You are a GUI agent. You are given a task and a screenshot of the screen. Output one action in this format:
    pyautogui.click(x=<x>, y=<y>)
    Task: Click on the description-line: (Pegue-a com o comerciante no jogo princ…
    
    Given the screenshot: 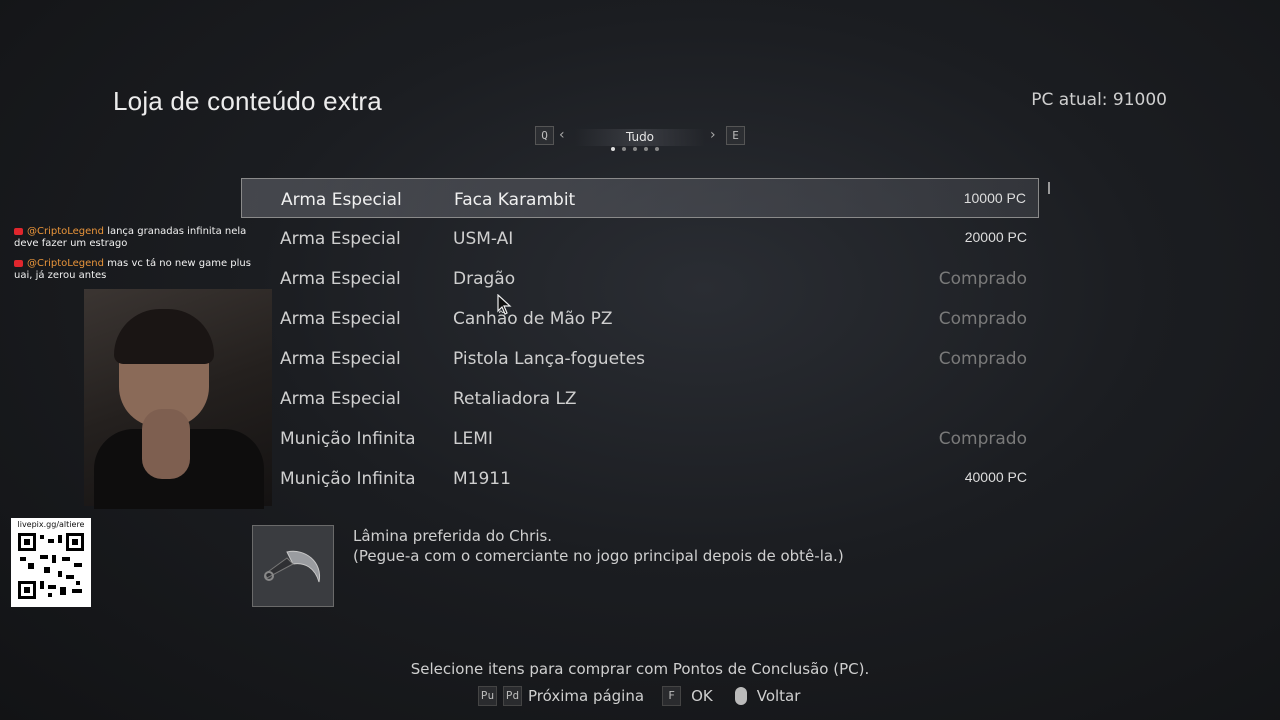 What is the action you would take?
    pyautogui.click(x=598, y=556)
    